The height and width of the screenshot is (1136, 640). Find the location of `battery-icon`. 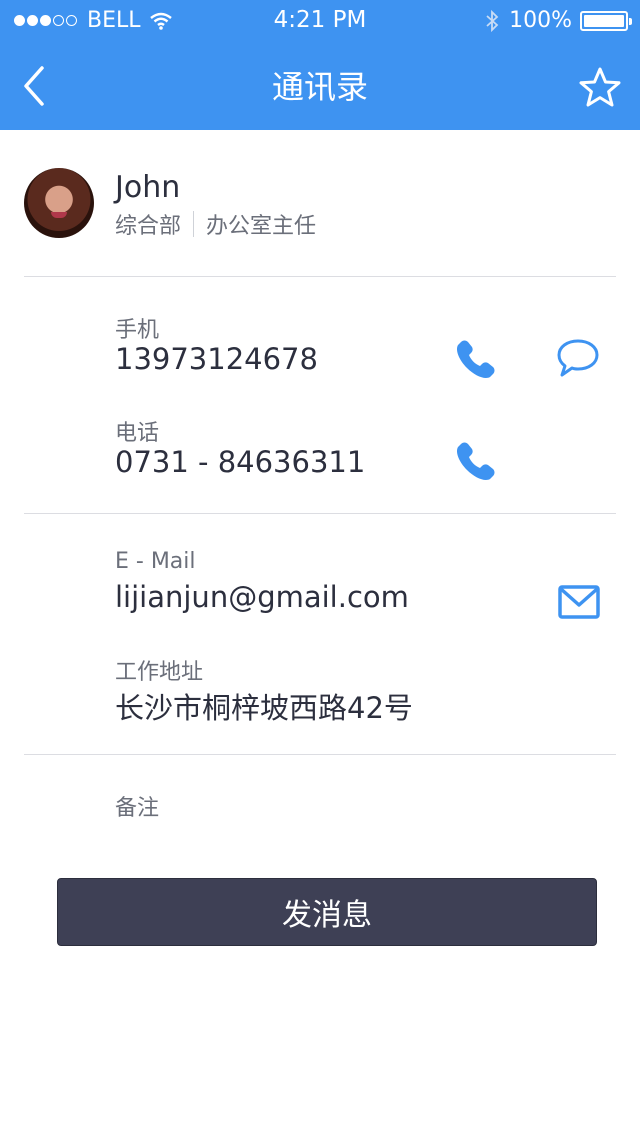

battery-icon is located at coordinates (606, 20).